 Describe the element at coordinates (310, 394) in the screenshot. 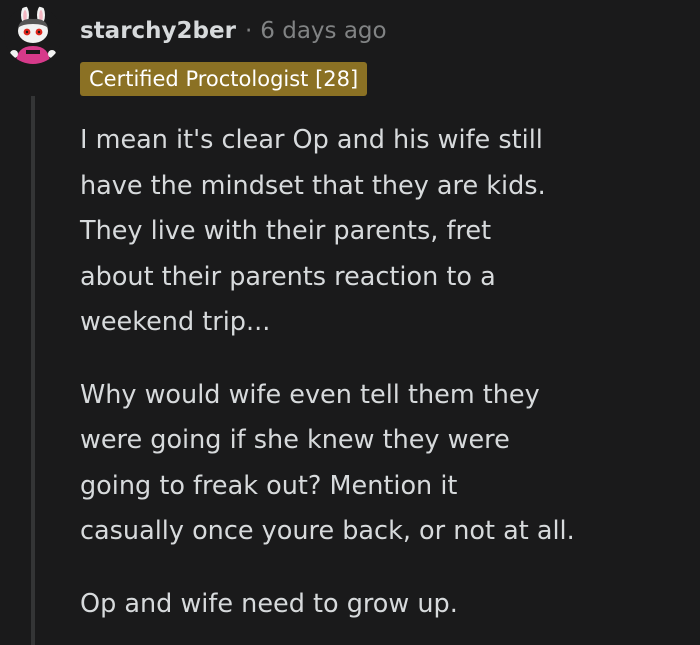

I see `text-line: Why would wife even tell them they` at that location.